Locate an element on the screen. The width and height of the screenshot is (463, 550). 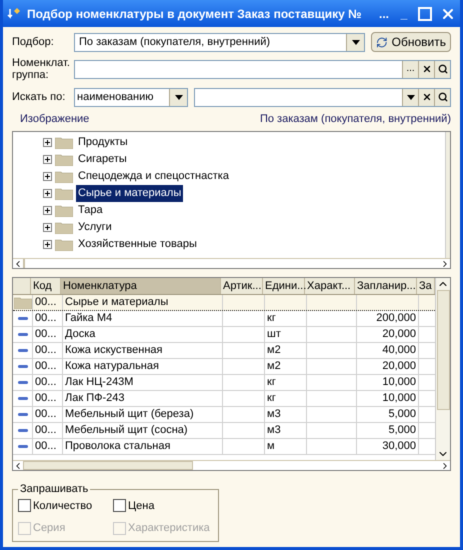
table-row: 00... Кожа искуственная м2 40,000 is located at coordinates (224, 351).